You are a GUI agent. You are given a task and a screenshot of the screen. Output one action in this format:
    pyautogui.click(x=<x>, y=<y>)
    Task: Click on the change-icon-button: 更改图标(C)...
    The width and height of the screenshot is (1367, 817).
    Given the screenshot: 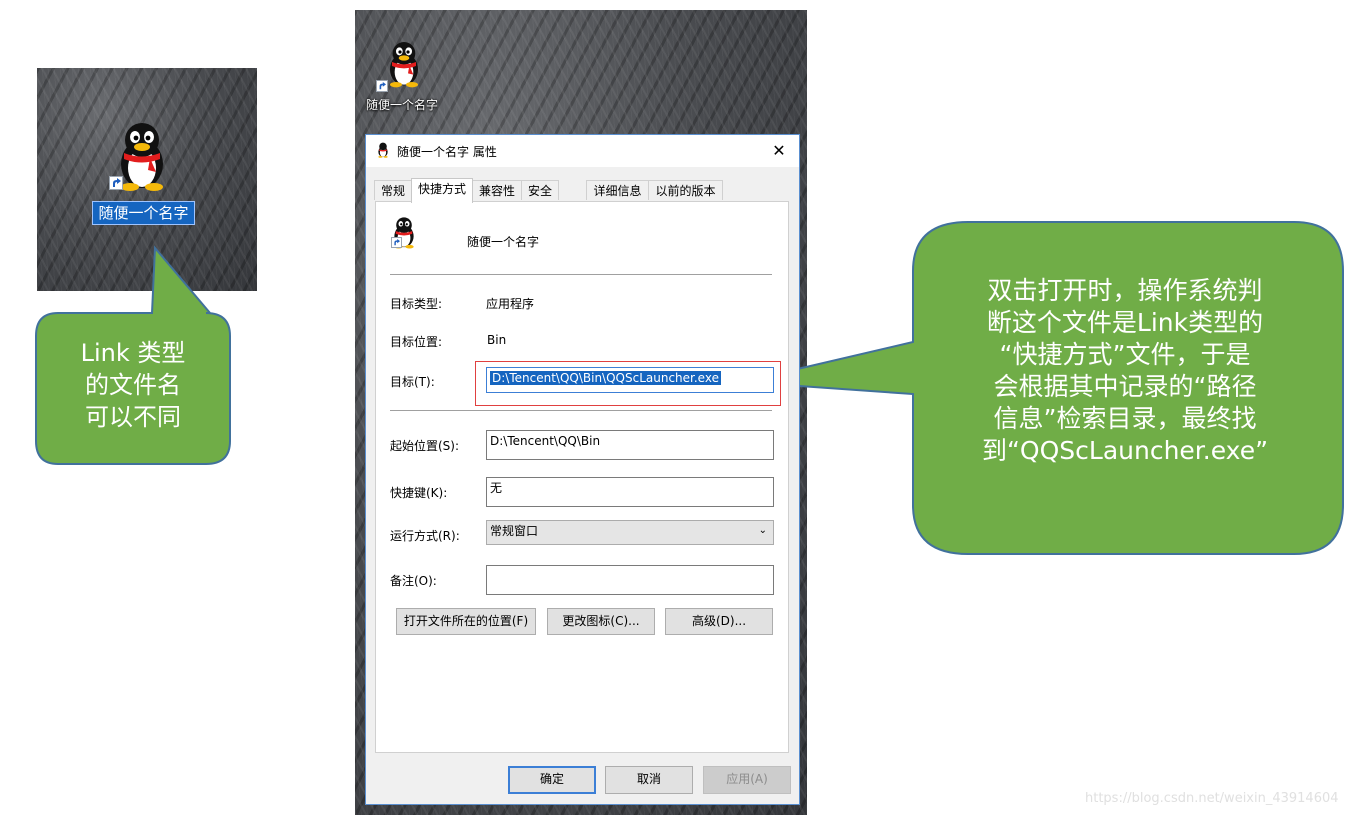 What is the action you would take?
    pyautogui.click(x=601, y=621)
    